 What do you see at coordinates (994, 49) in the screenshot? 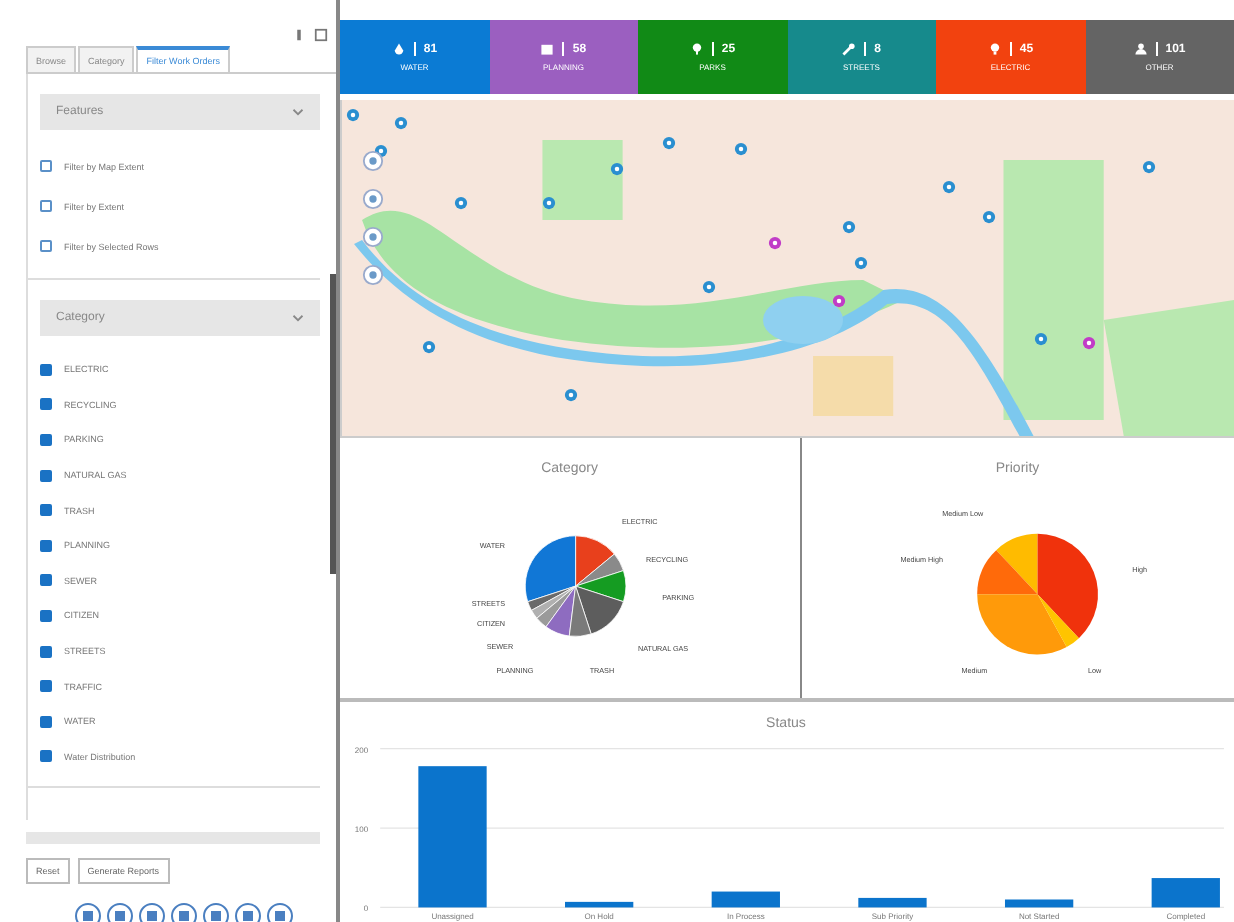
I see `bulb-icon` at bounding box center [994, 49].